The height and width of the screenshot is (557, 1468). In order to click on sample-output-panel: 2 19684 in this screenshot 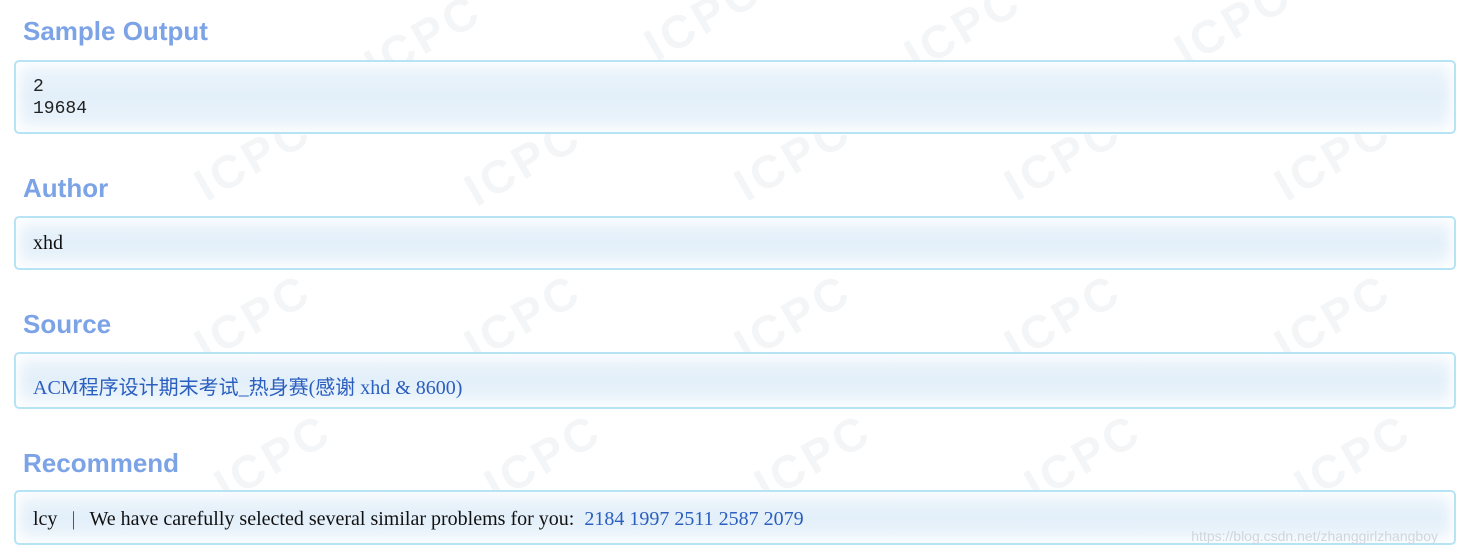, I will do `click(735, 97)`.